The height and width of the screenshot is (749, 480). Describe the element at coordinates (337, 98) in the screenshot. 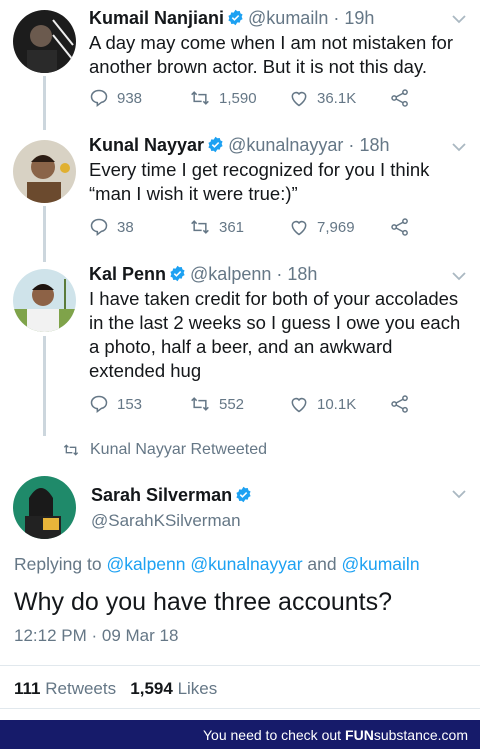

I see `like-count: 36.1K` at that location.